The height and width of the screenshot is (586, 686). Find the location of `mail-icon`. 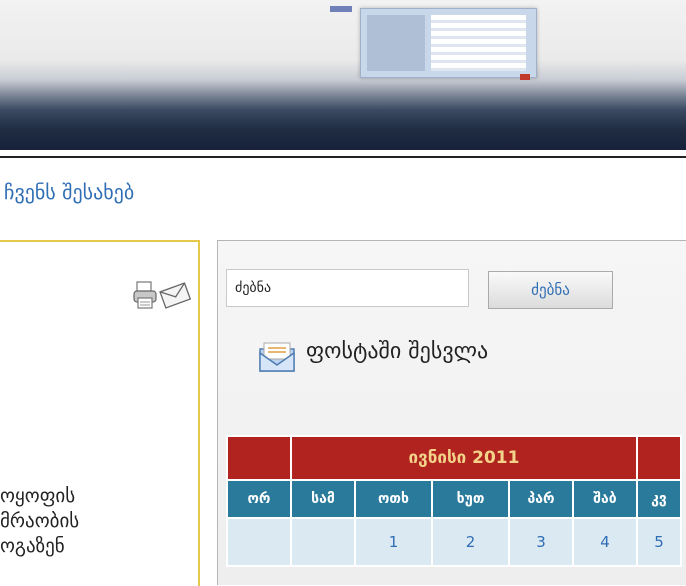

mail-icon is located at coordinates (175, 297).